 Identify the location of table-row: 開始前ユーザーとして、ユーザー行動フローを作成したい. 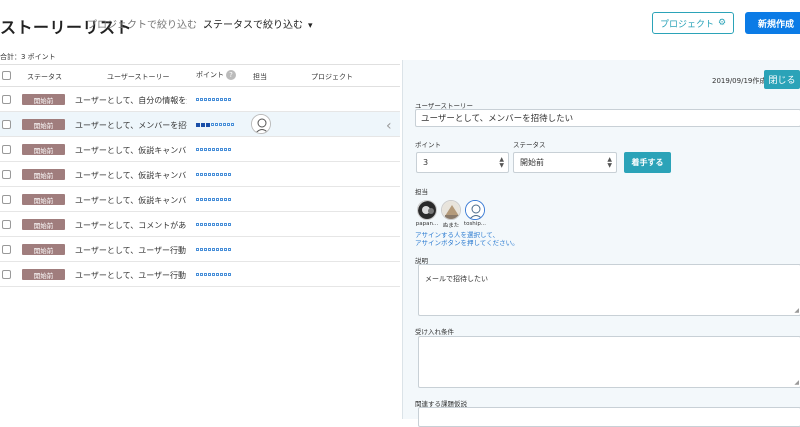
(200, 249).